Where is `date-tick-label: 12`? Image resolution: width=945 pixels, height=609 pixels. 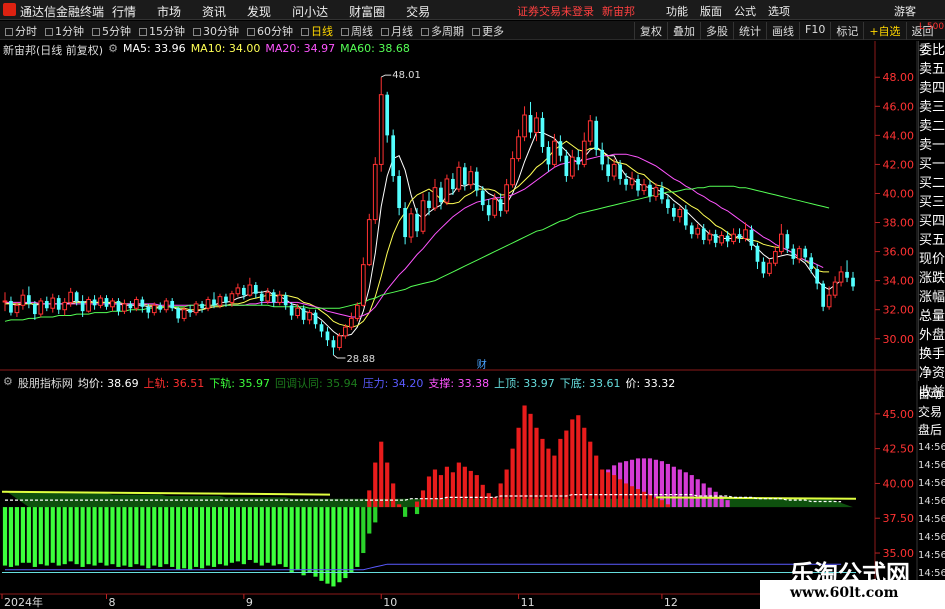 date-tick-label: 12 is located at coordinates (671, 602).